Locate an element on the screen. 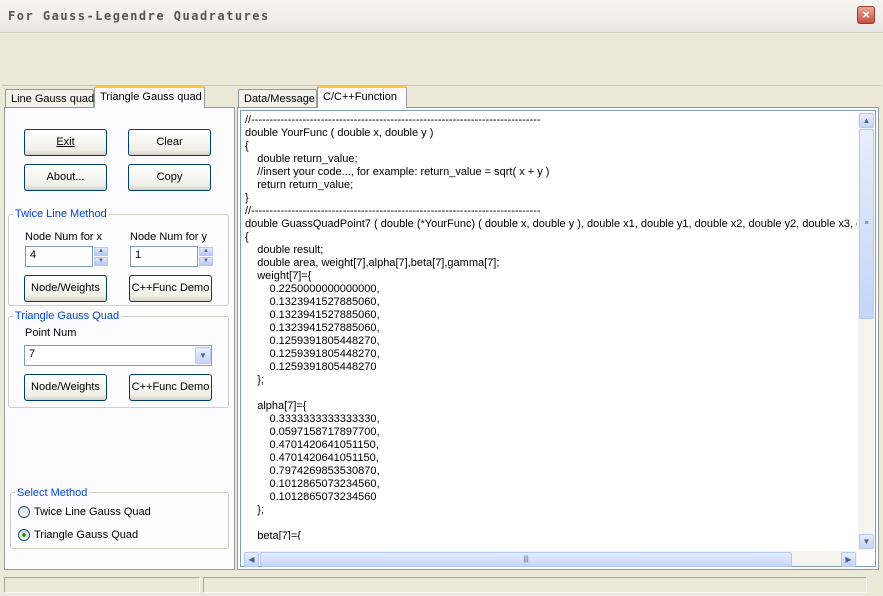 The height and width of the screenshot is (596, 883). code-line: beta[7]={ is located at coordinates (273, 535).